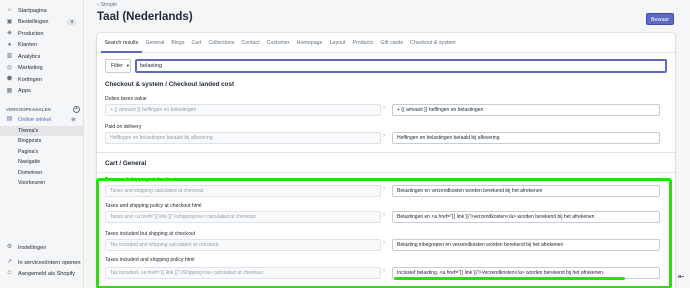  I want to click on sidebar-subitem-voorkeuren: Voorkeuren, so click(42, 183).